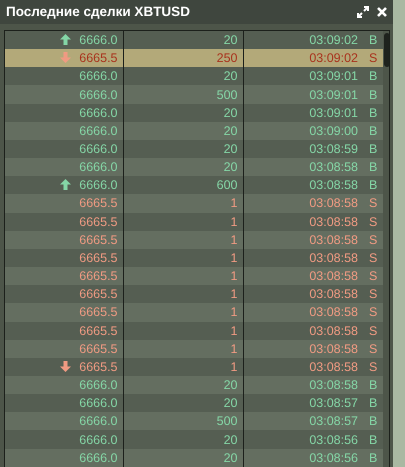  I want to click on time-cell: 03:09:00, so click(303, 131).